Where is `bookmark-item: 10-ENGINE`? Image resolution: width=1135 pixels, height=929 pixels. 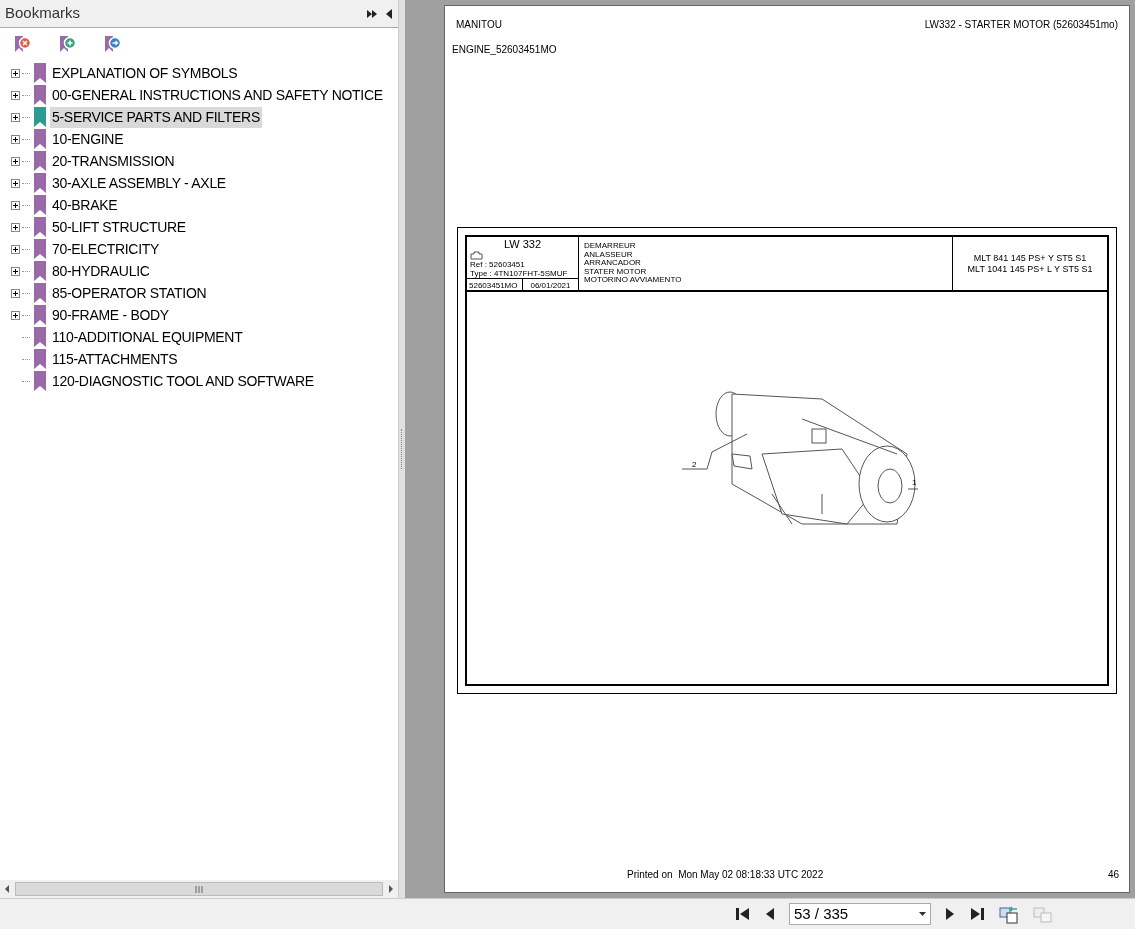 bookmark-item: 10-ENGINE is located at coordinates (88, 139).